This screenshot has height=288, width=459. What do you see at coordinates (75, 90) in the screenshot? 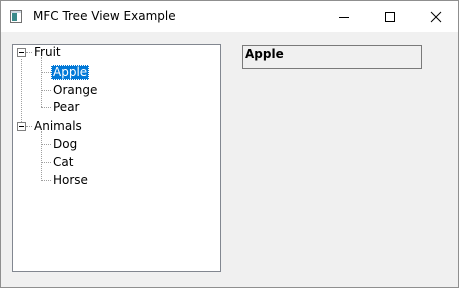
I see `tree-item-orange: Orange` at bounding box center [75, 90].